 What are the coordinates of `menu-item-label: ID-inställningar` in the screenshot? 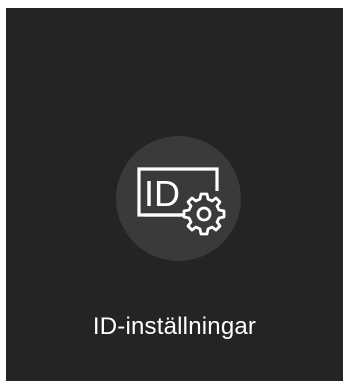 It's located at (174, 326).